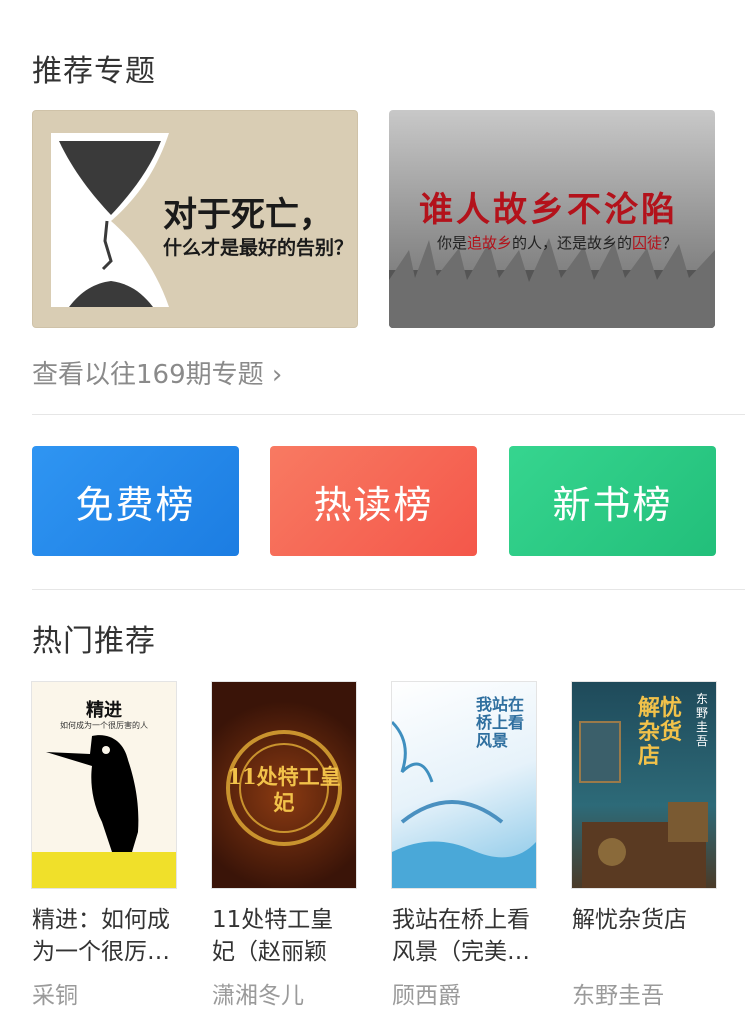 This screenshot has width=745, height=1020. What do you see at coordinates (258, 248) in the screenshot?
I see `topic1-line2: 什么才是最好的告别？` at bounding box center [258, 248].